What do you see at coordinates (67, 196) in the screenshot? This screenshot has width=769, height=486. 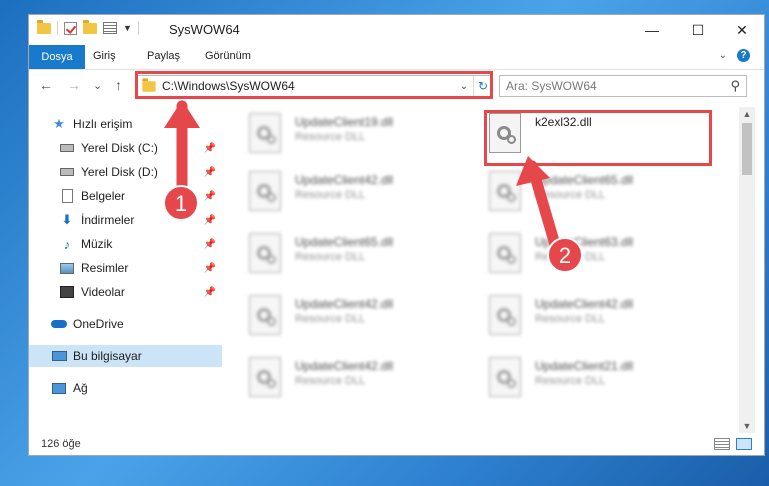 I see `document-icon` at bounding box center [67, 196].